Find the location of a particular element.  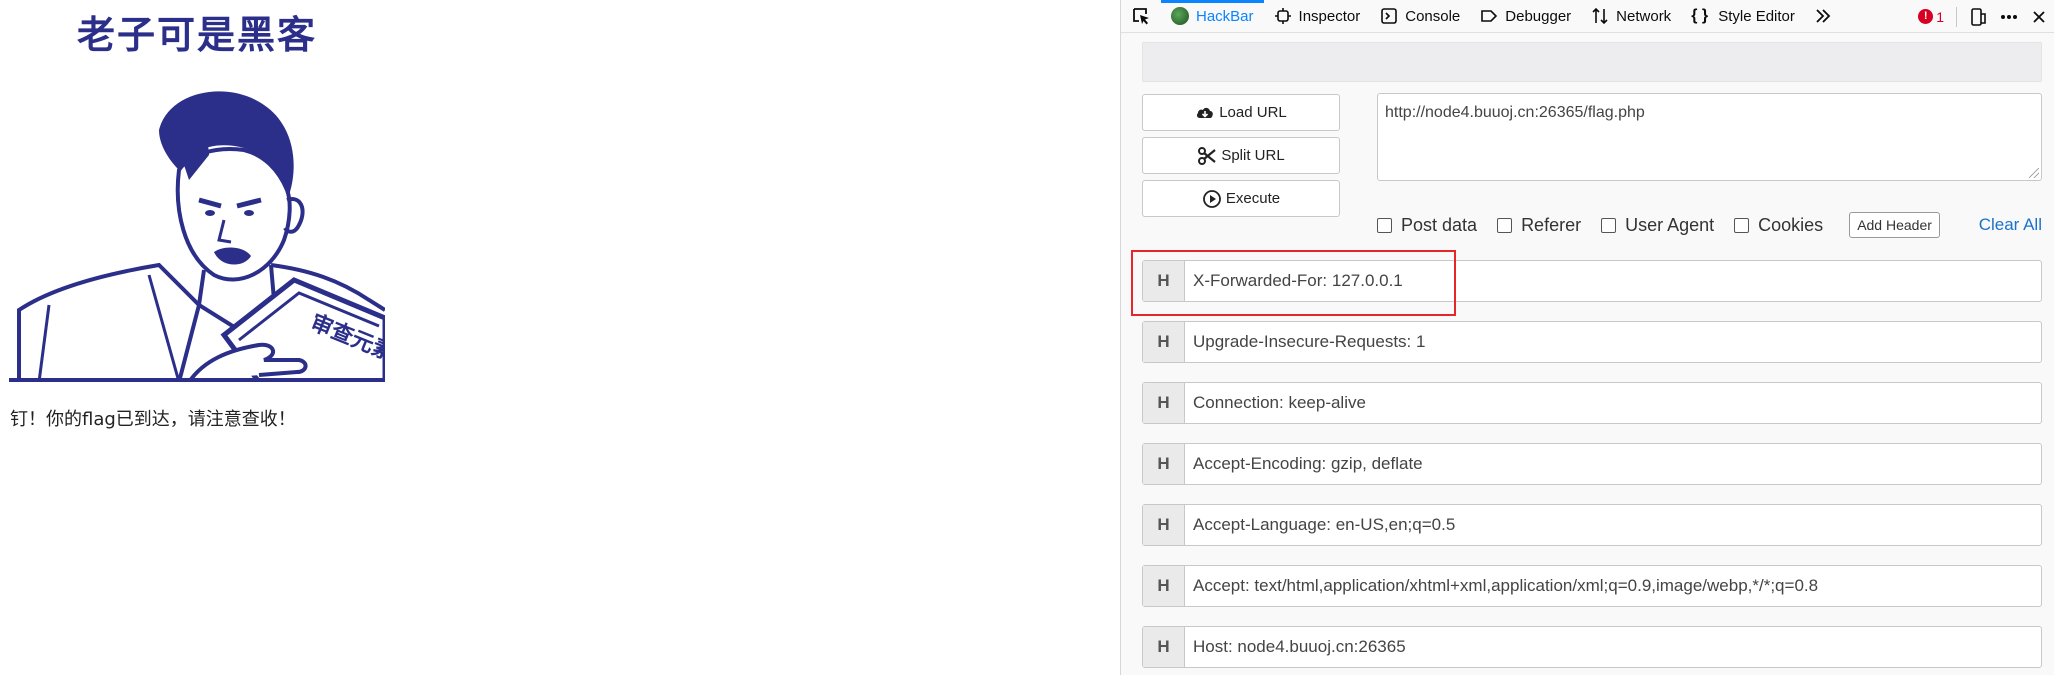

meme-illustration: 审查元素 is located at coordinates (197, 221).